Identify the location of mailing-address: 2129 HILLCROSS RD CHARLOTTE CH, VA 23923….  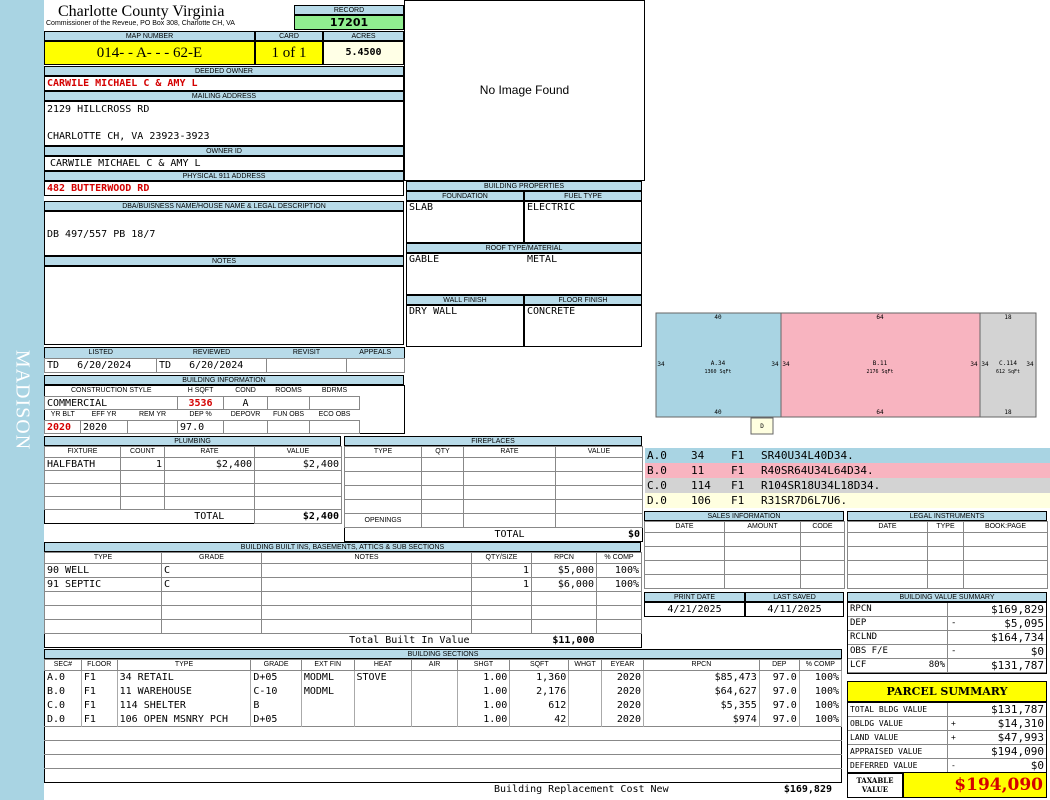
(224, 123).